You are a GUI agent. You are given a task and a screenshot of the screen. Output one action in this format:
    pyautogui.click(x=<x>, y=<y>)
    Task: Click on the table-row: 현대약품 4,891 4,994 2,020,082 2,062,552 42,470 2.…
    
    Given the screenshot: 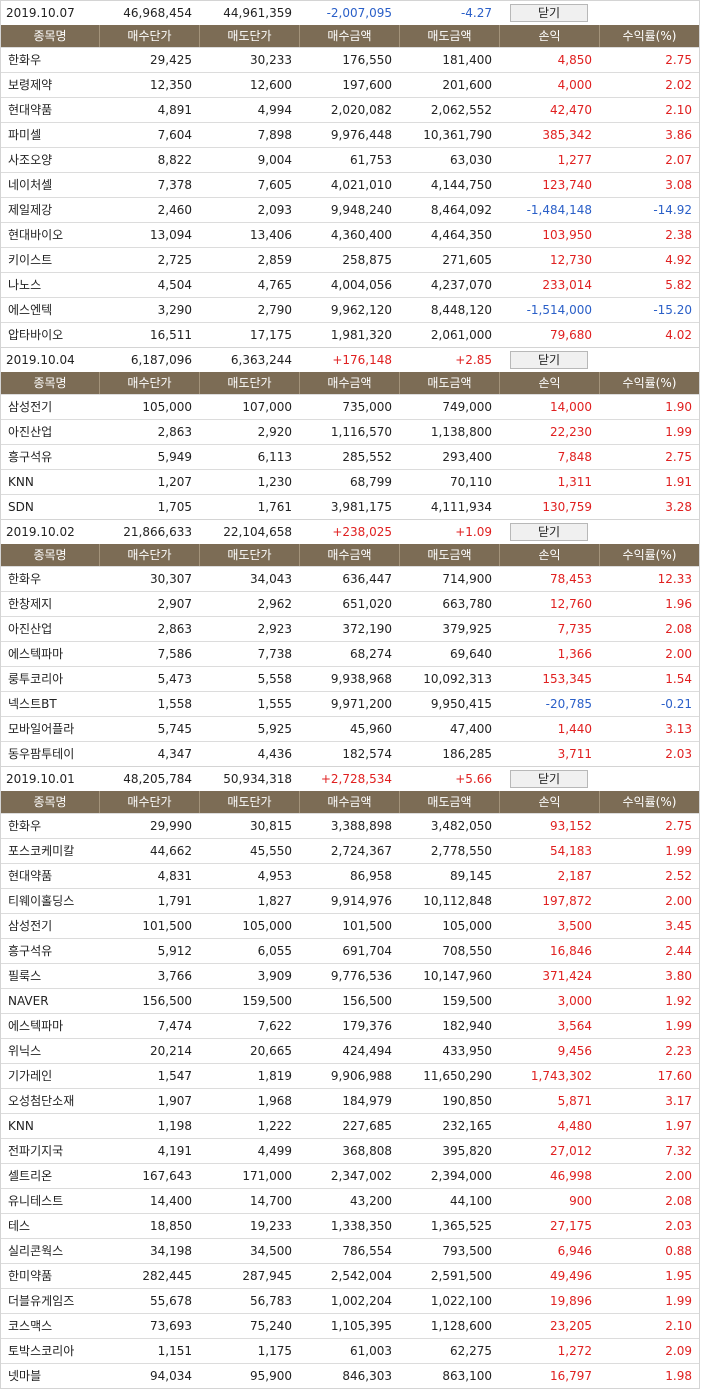 What is the action you would take?
    pyautogui.click(x=350, y=109)
    